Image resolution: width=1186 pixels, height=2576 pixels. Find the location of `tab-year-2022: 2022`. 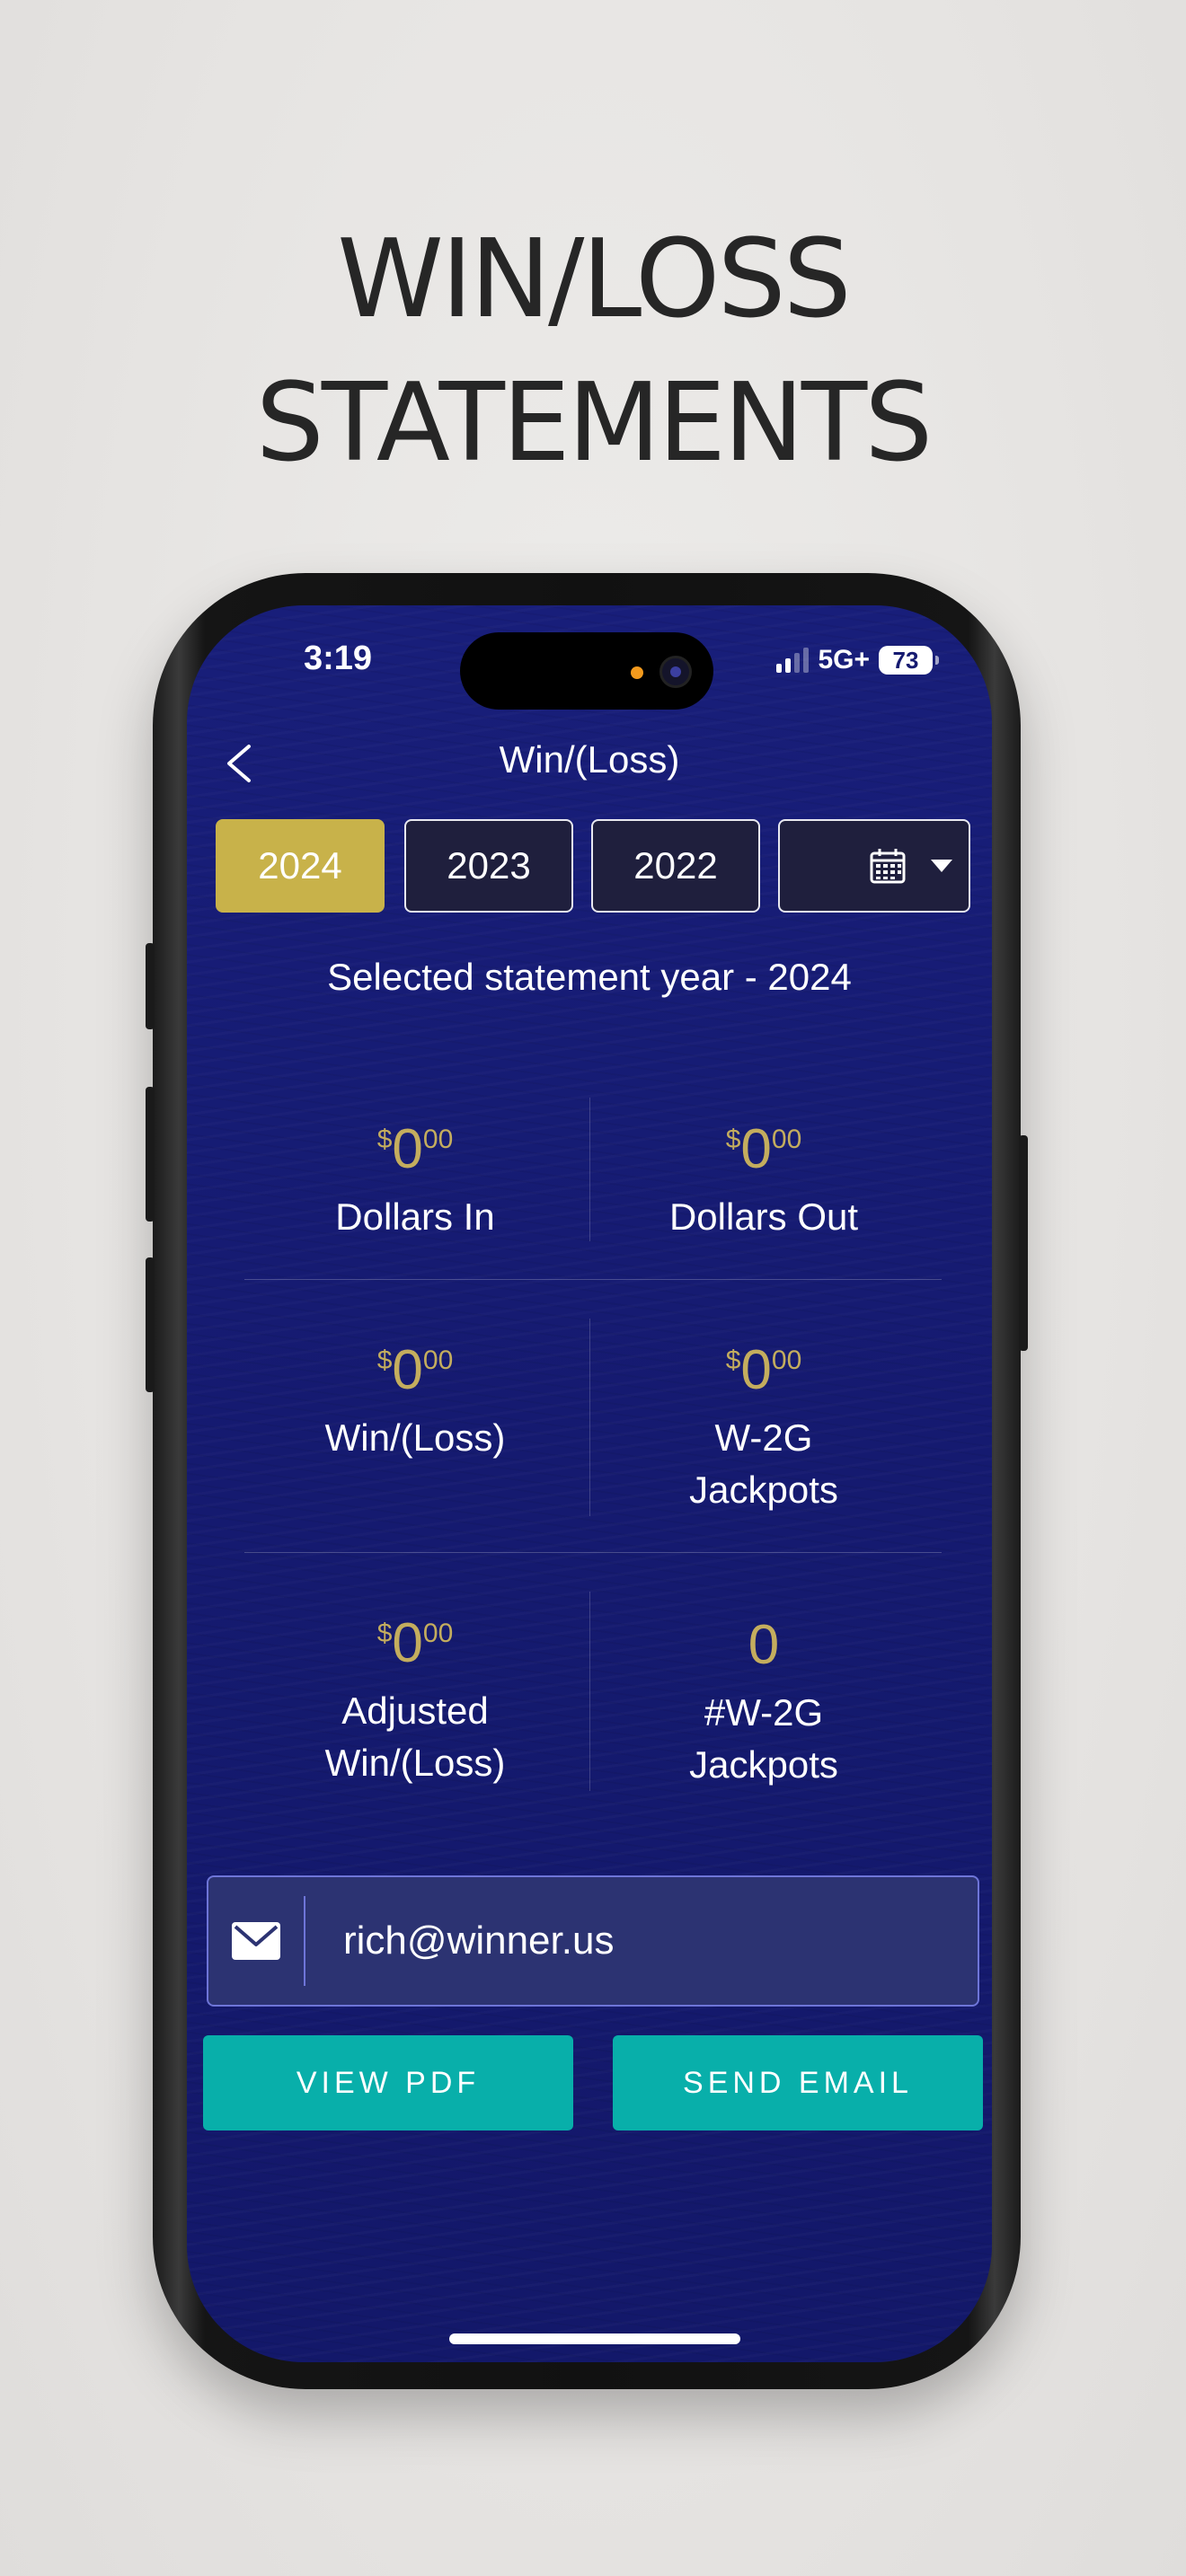

tab-year-2022: 2022 is located at coordinates (675, 866).